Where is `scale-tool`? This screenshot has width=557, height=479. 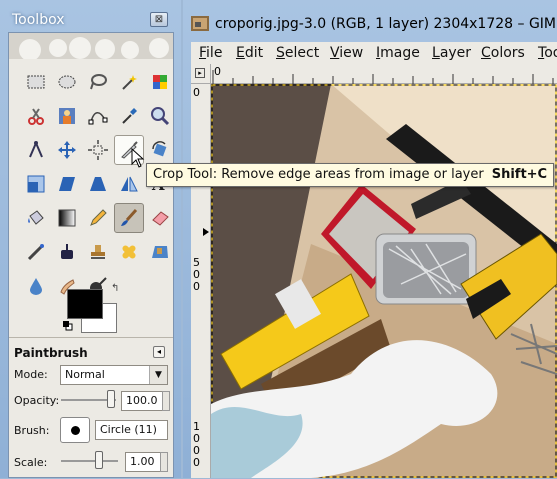
scale-tool is located at coordinates (36, 184).